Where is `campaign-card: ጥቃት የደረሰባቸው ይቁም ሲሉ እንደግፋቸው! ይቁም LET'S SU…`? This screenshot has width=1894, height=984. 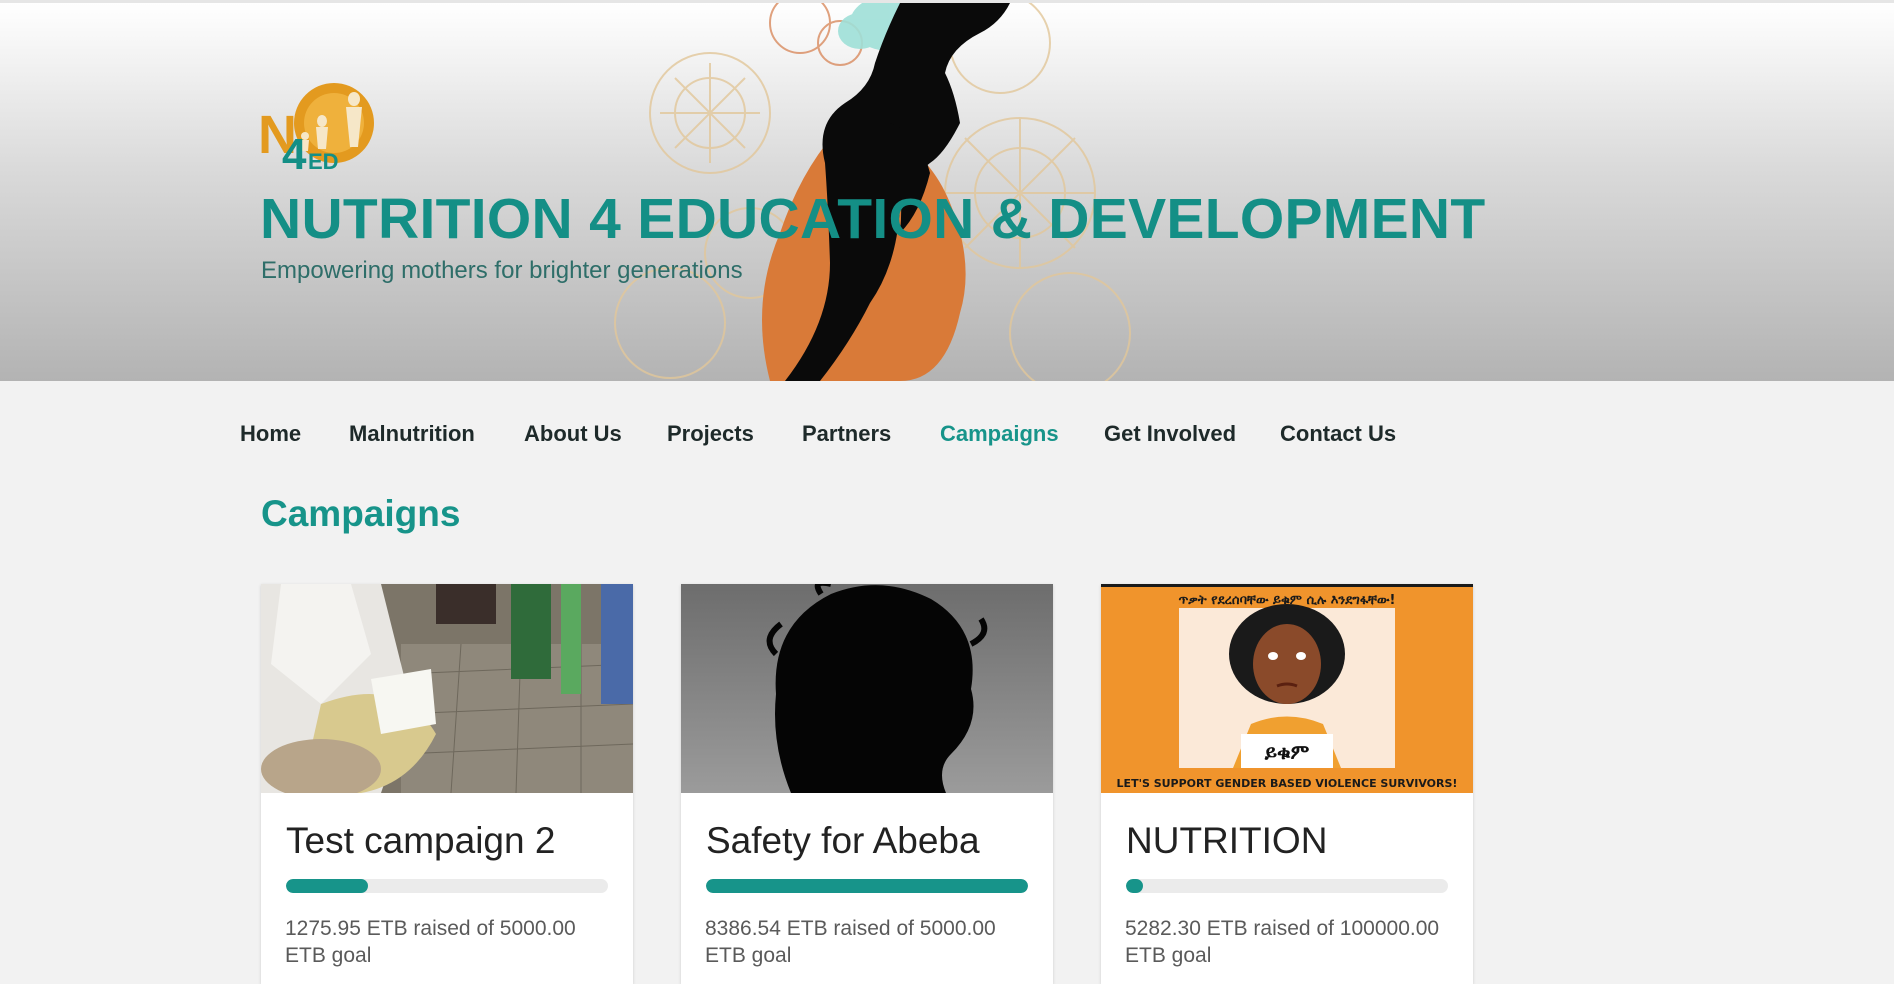 campaign-card: ጥቃት የደረሰባቸው ይቁም ሲሉ እንደግፋቸው! ይቁም LET'S SU… is located at coordinates (1287, 784).